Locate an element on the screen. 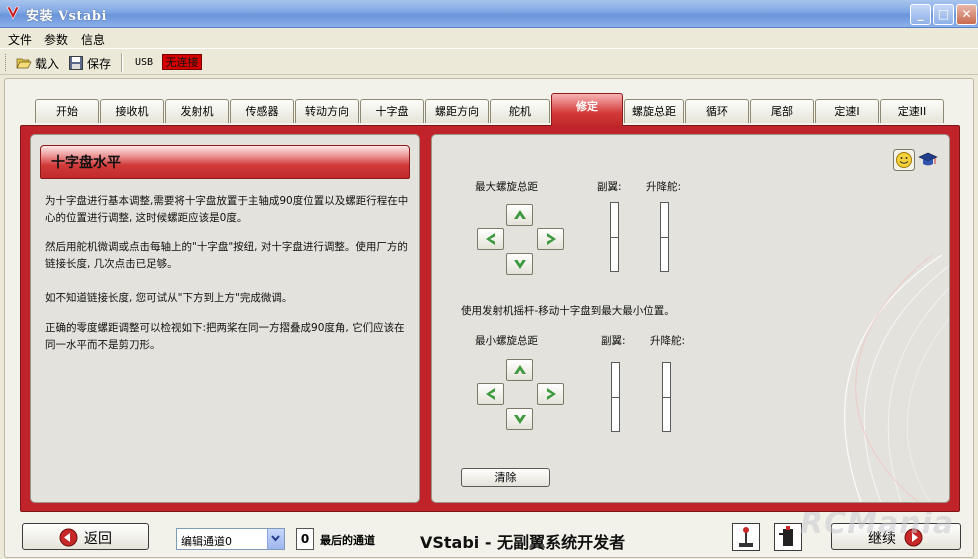 The height and width of the screenshot is (559, 978). toolbar-separator is located at coordinates (122, 62).